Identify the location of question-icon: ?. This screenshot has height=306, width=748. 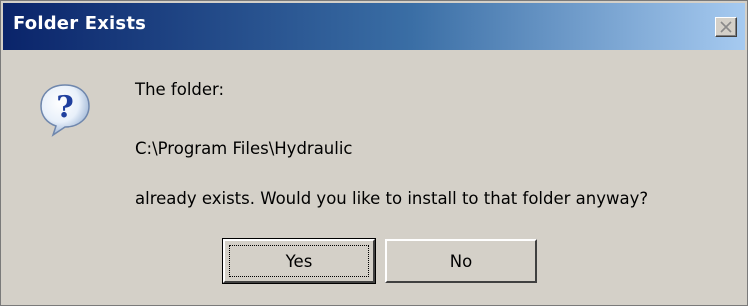
(65, 109).